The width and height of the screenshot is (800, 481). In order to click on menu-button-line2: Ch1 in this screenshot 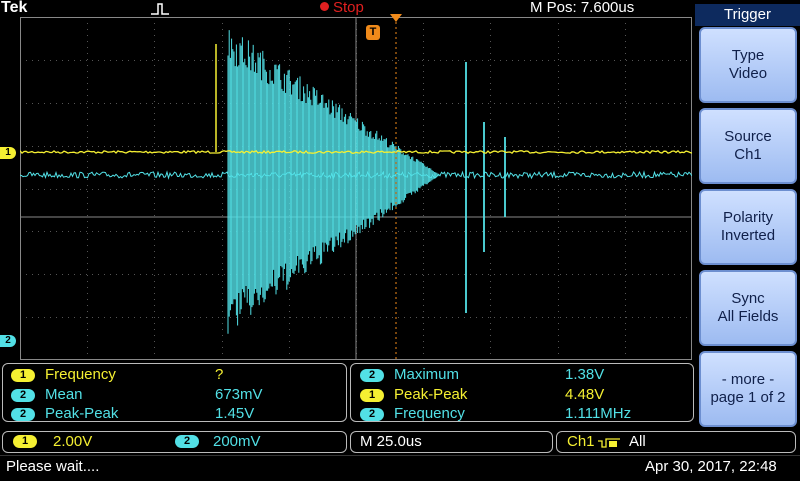, I will do `click(748, 154)`.